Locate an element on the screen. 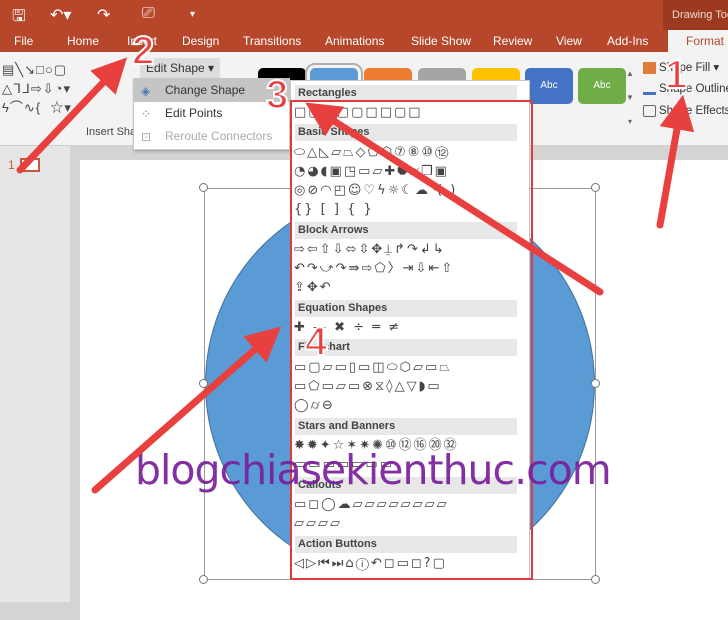 This screenshot has height=620, width=728. annotation-4: 4 is located at coordinates (316, 342).